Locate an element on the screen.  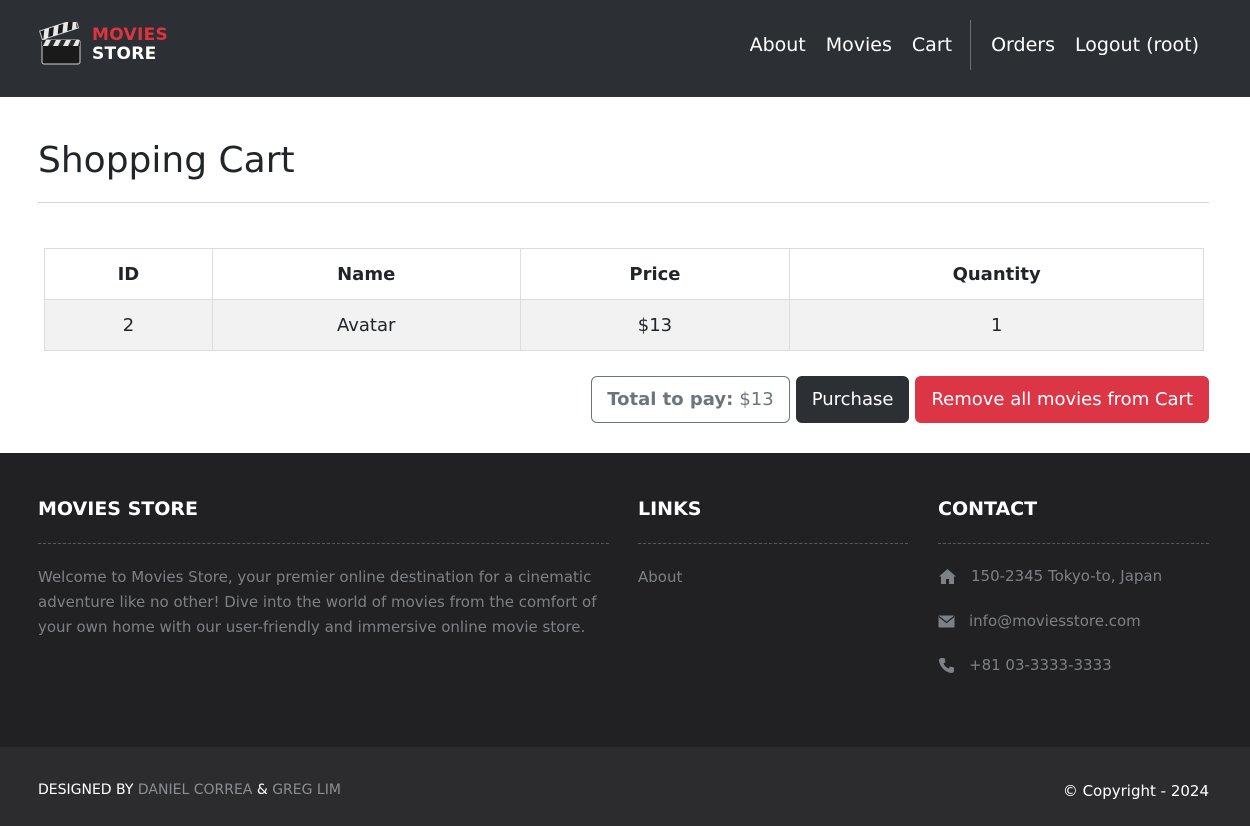
column-header-price: Price is located at coordinates (655, 274).